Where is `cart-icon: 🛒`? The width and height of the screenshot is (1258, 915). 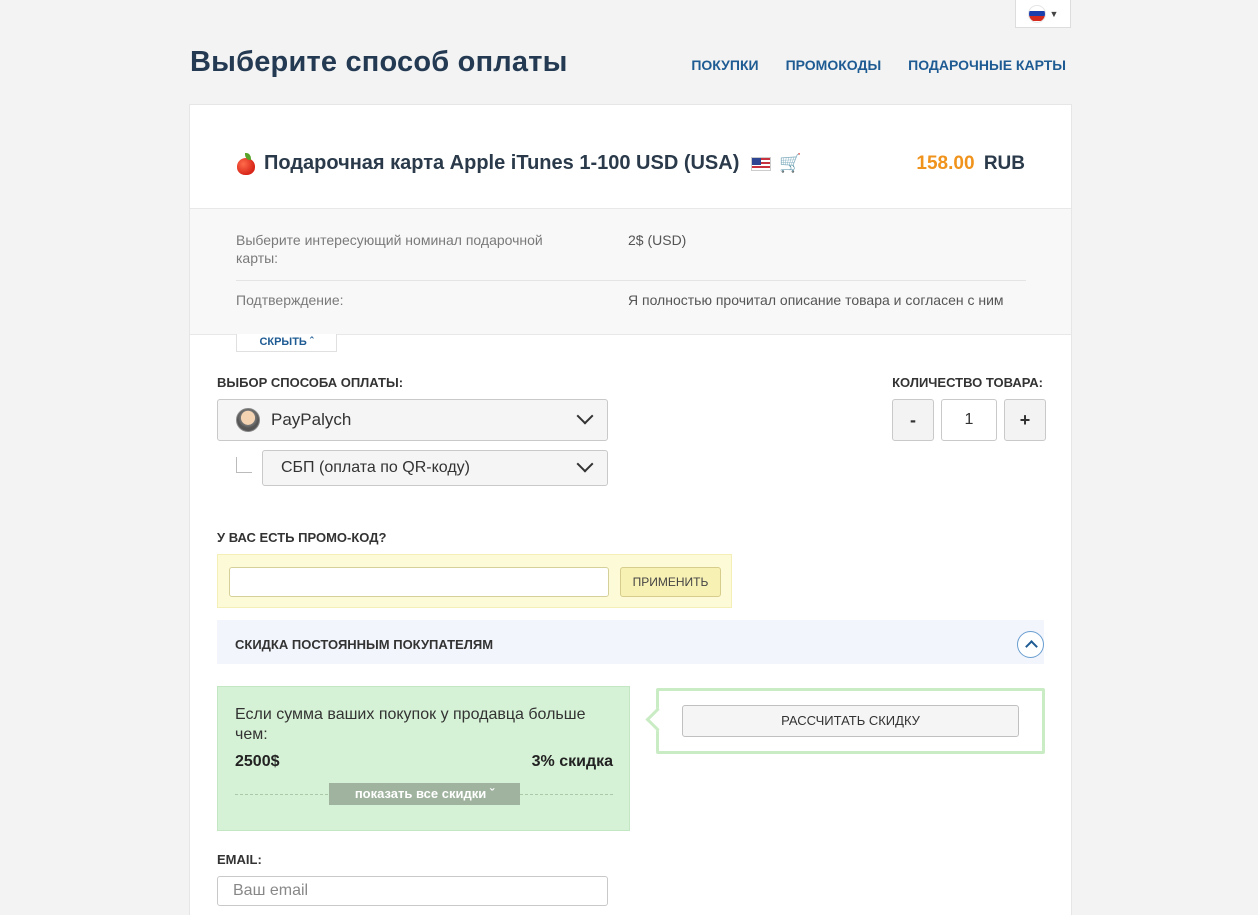 cart-icon: 🛒 is located at coordinates (790, 163).